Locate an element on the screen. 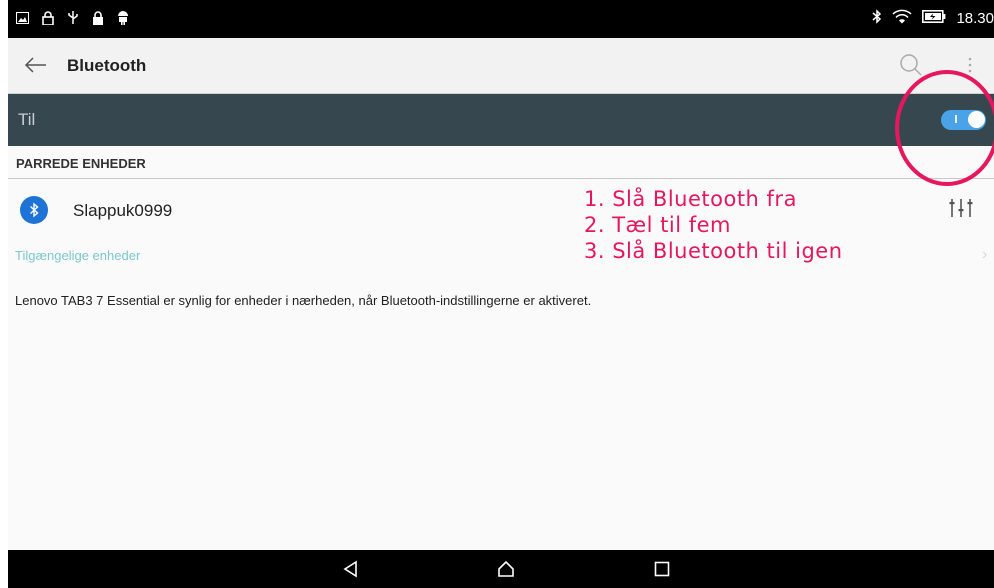 This screenshot has height=588, width=994. chevron-right-icon: › is located at coordinates (985, 254).